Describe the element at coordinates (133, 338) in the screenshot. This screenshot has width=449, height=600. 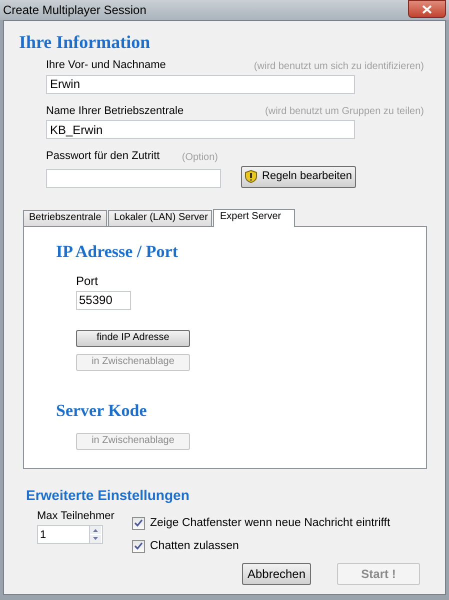
I see `find-ip-button: finde IP Adresse` at that location.